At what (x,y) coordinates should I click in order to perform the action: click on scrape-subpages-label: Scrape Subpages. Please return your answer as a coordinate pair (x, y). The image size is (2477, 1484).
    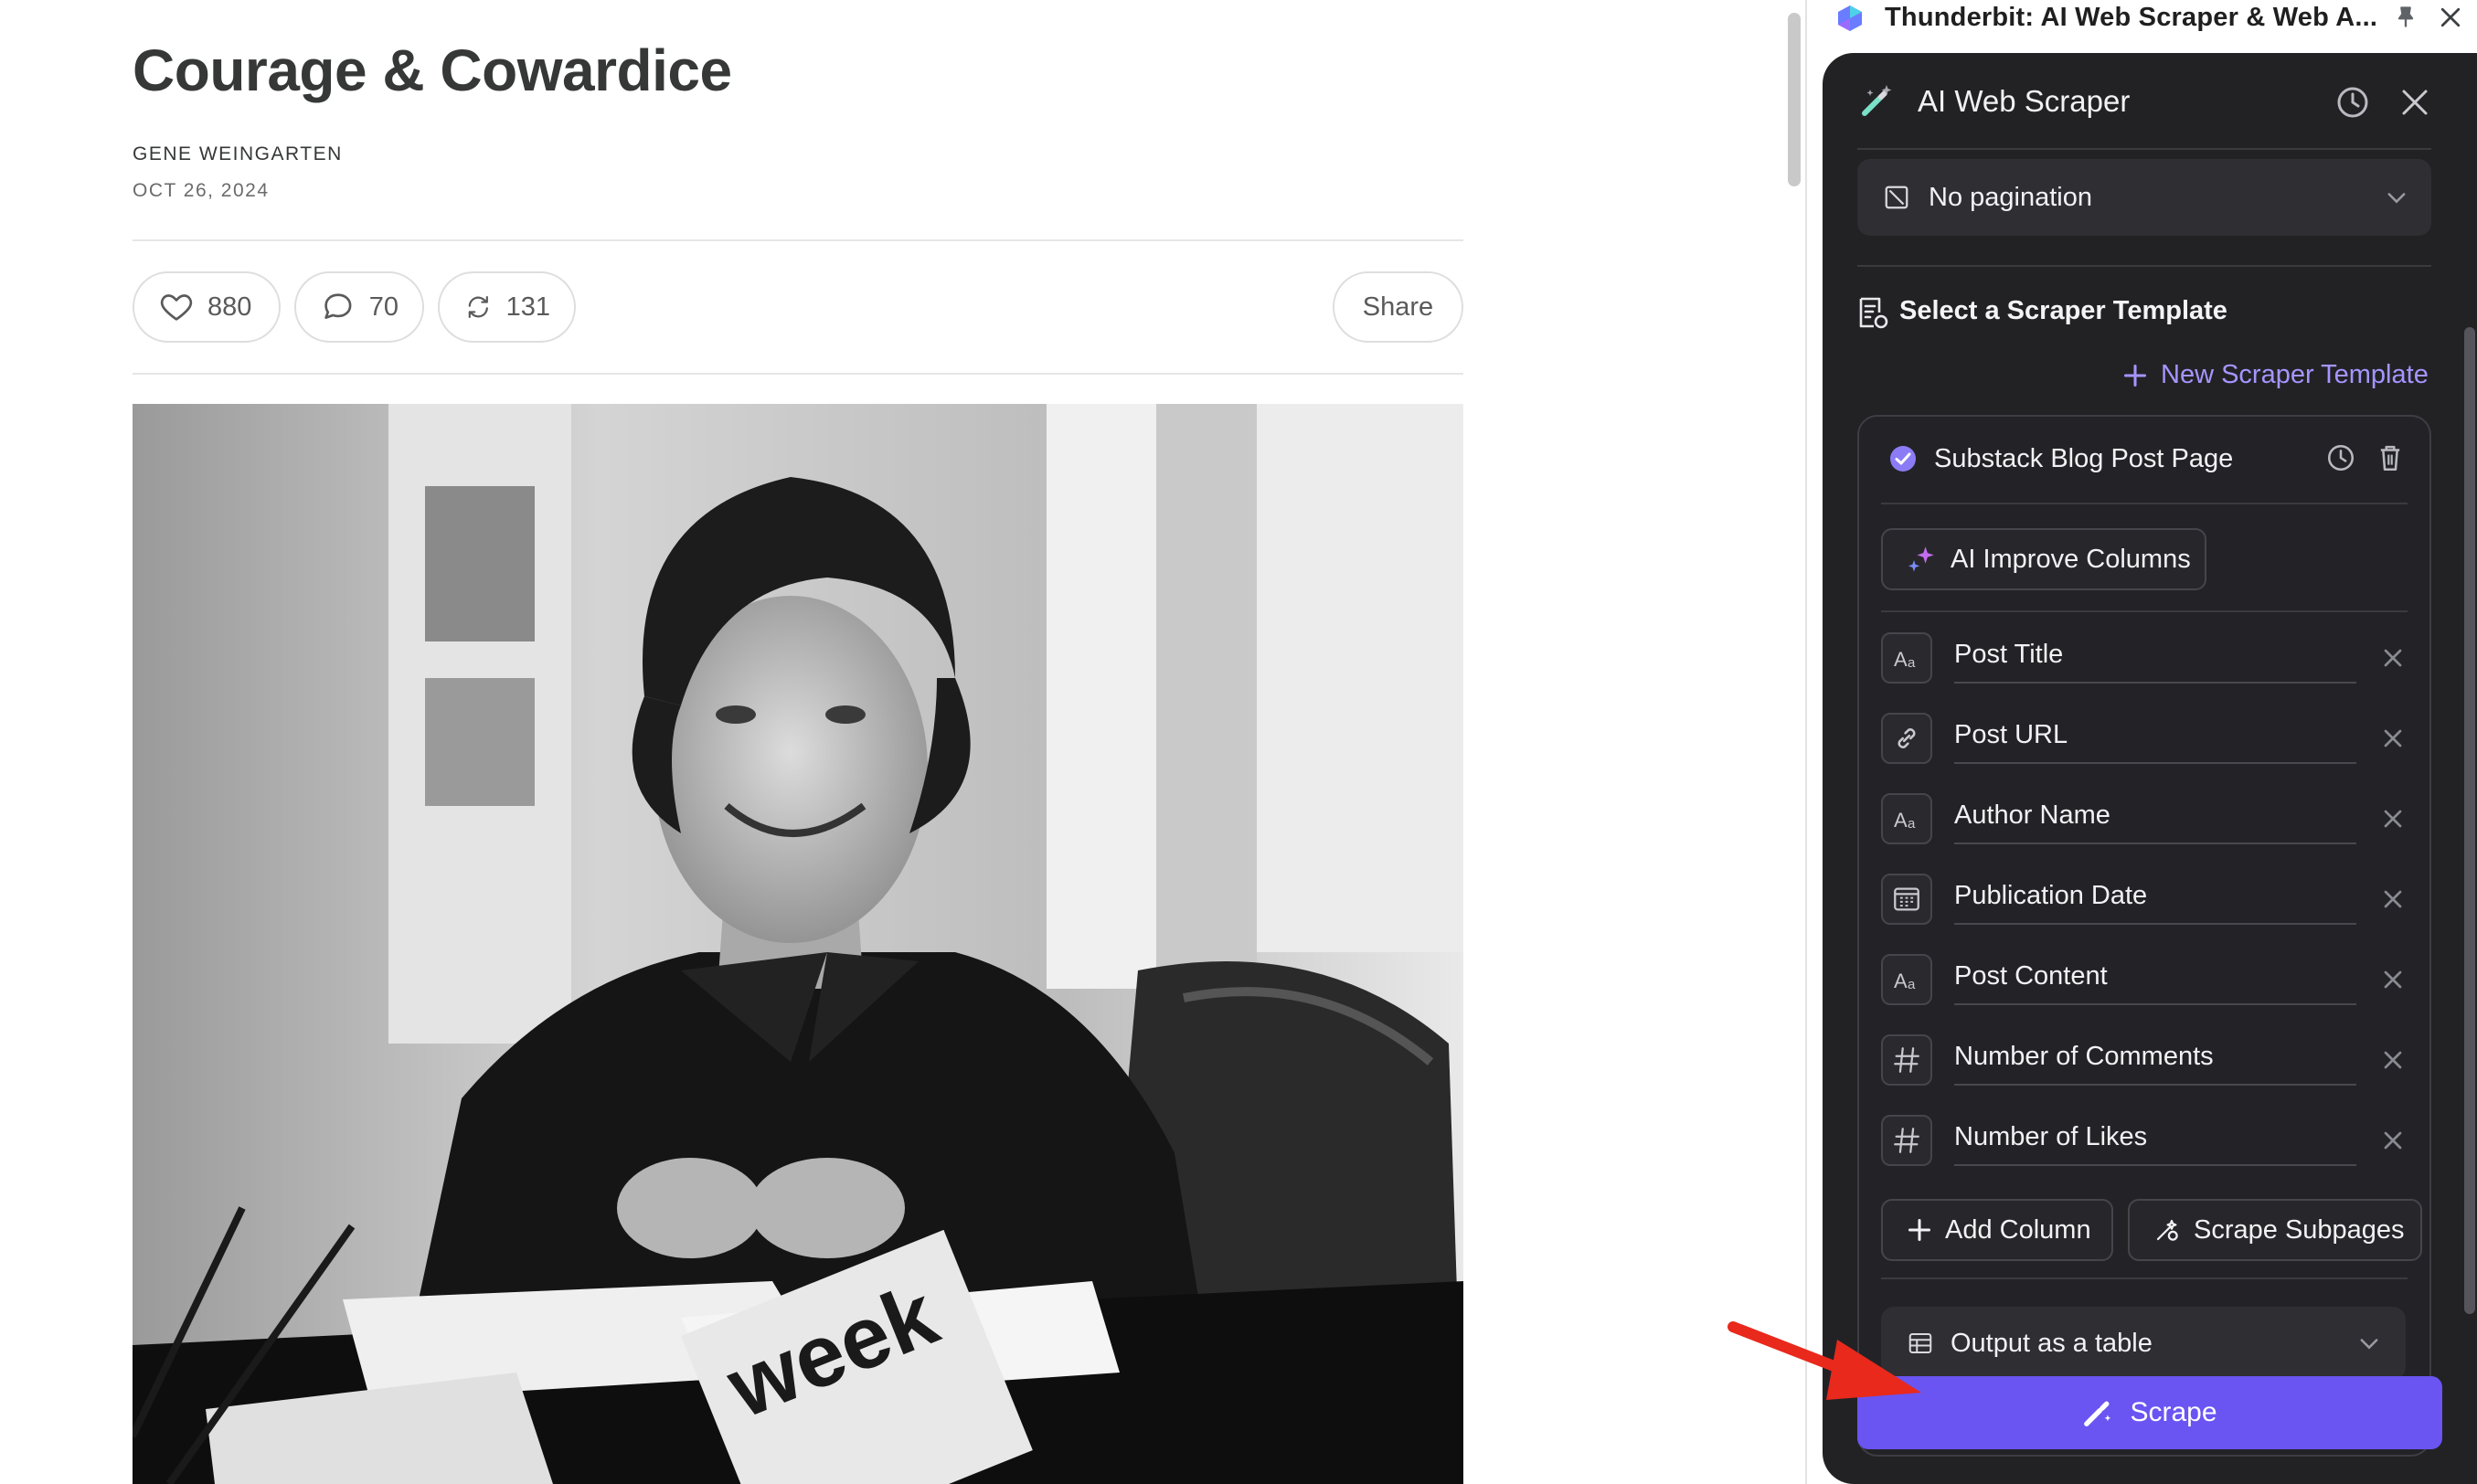
    Looking at the image, I should click on (2299, 1229).